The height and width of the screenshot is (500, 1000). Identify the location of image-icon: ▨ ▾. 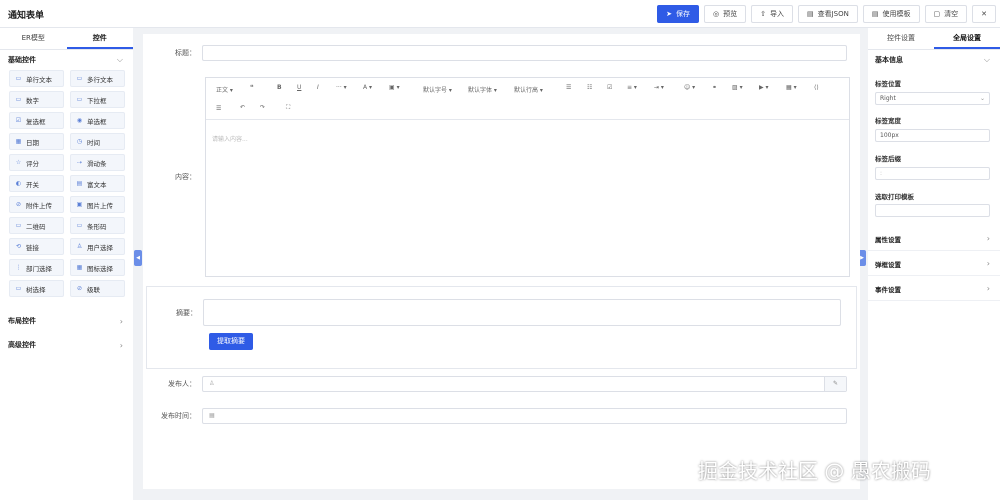
(737, 87).